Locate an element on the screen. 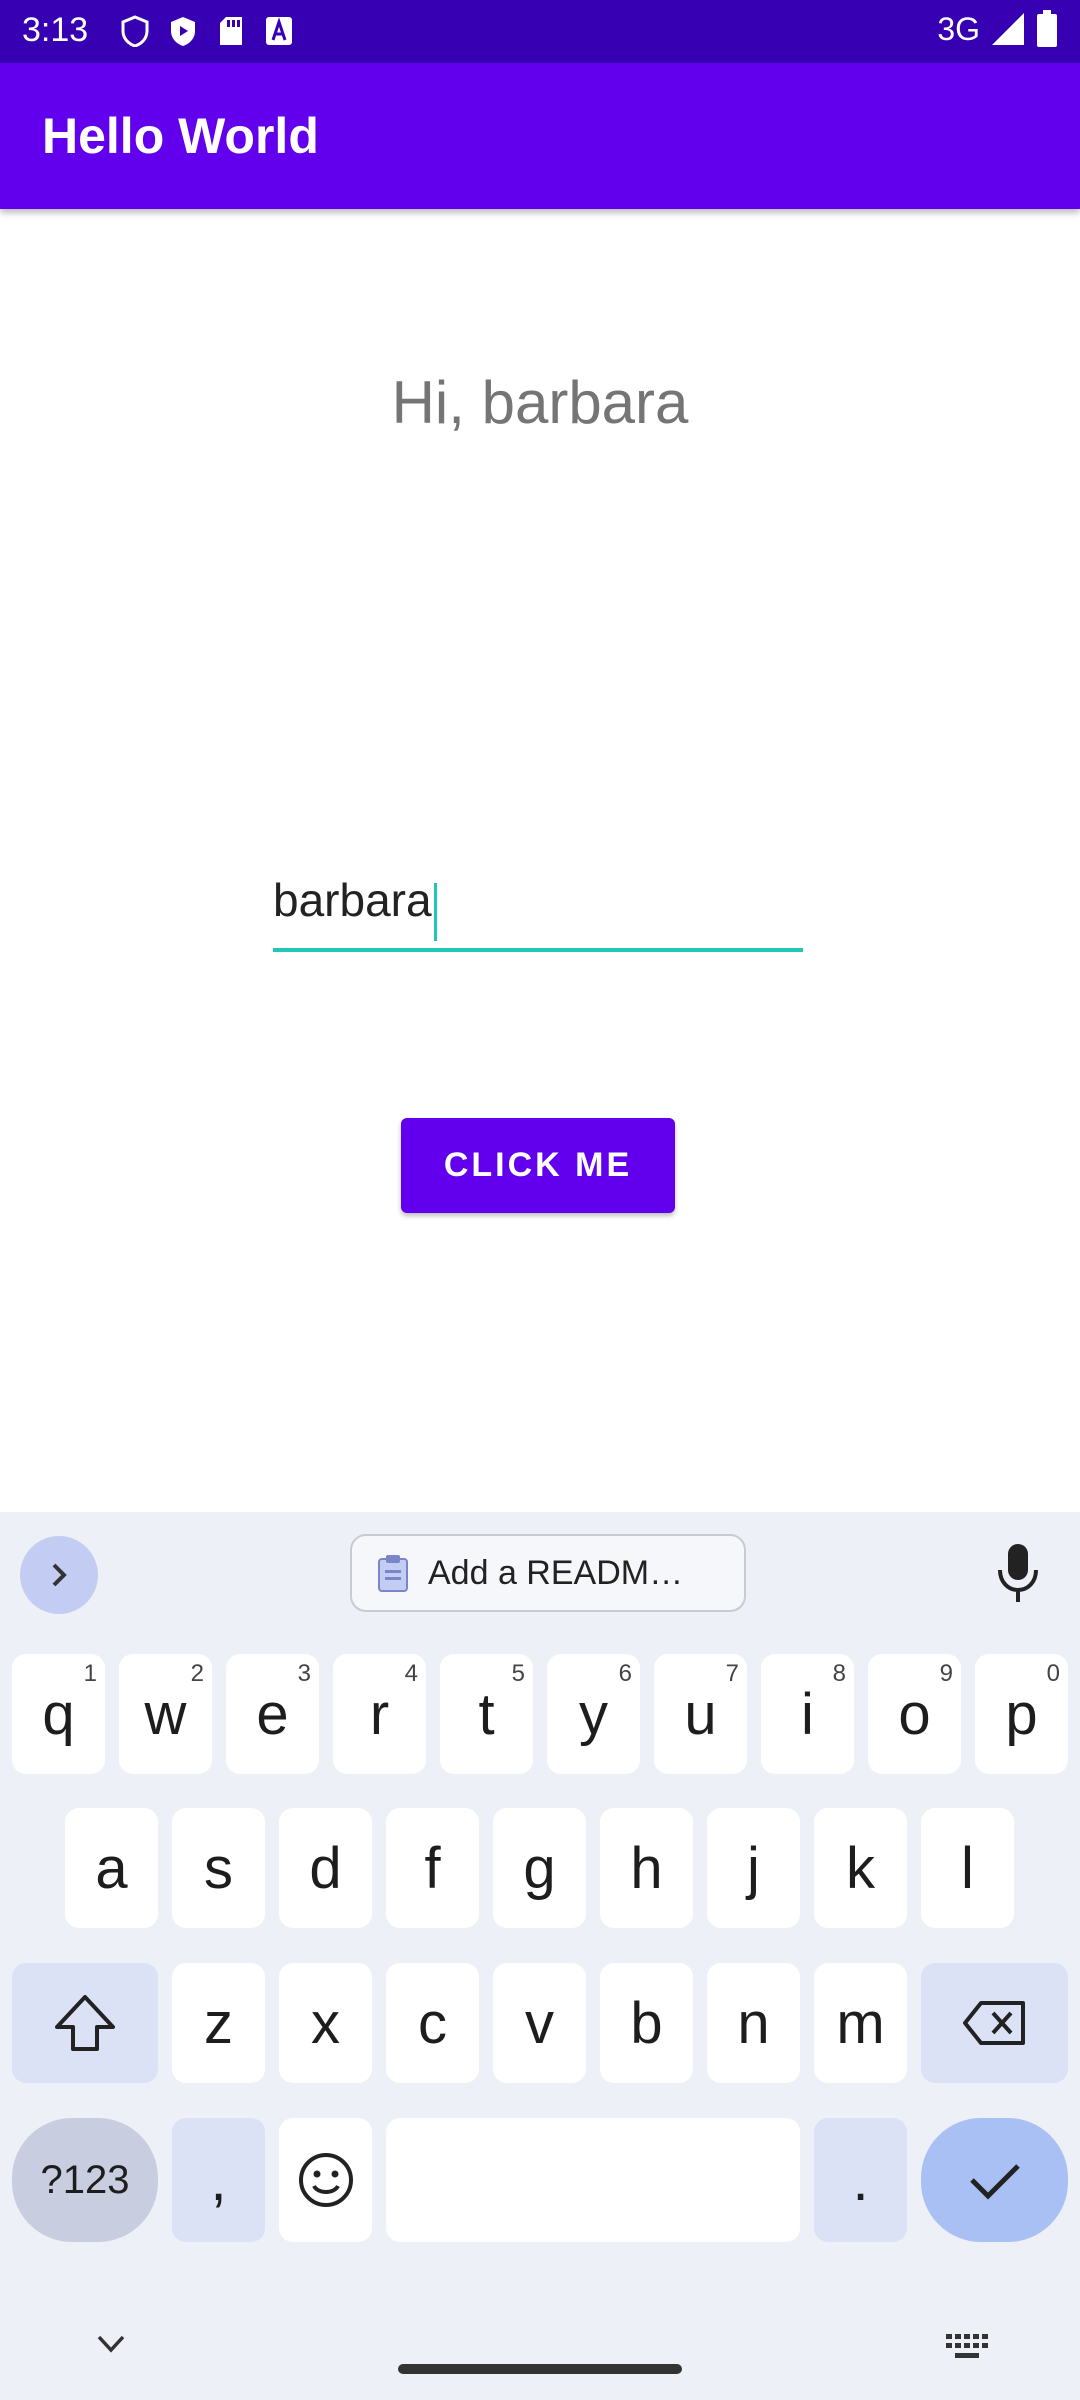  done-key is located at coordinates (994, 2180).